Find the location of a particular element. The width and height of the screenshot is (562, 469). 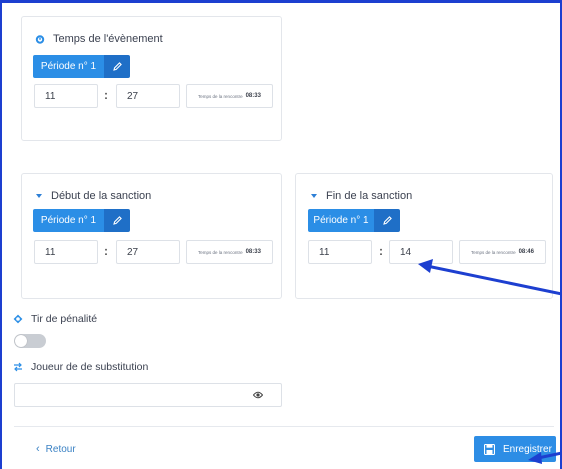

substitute-field is located at coordinates (148, 395).